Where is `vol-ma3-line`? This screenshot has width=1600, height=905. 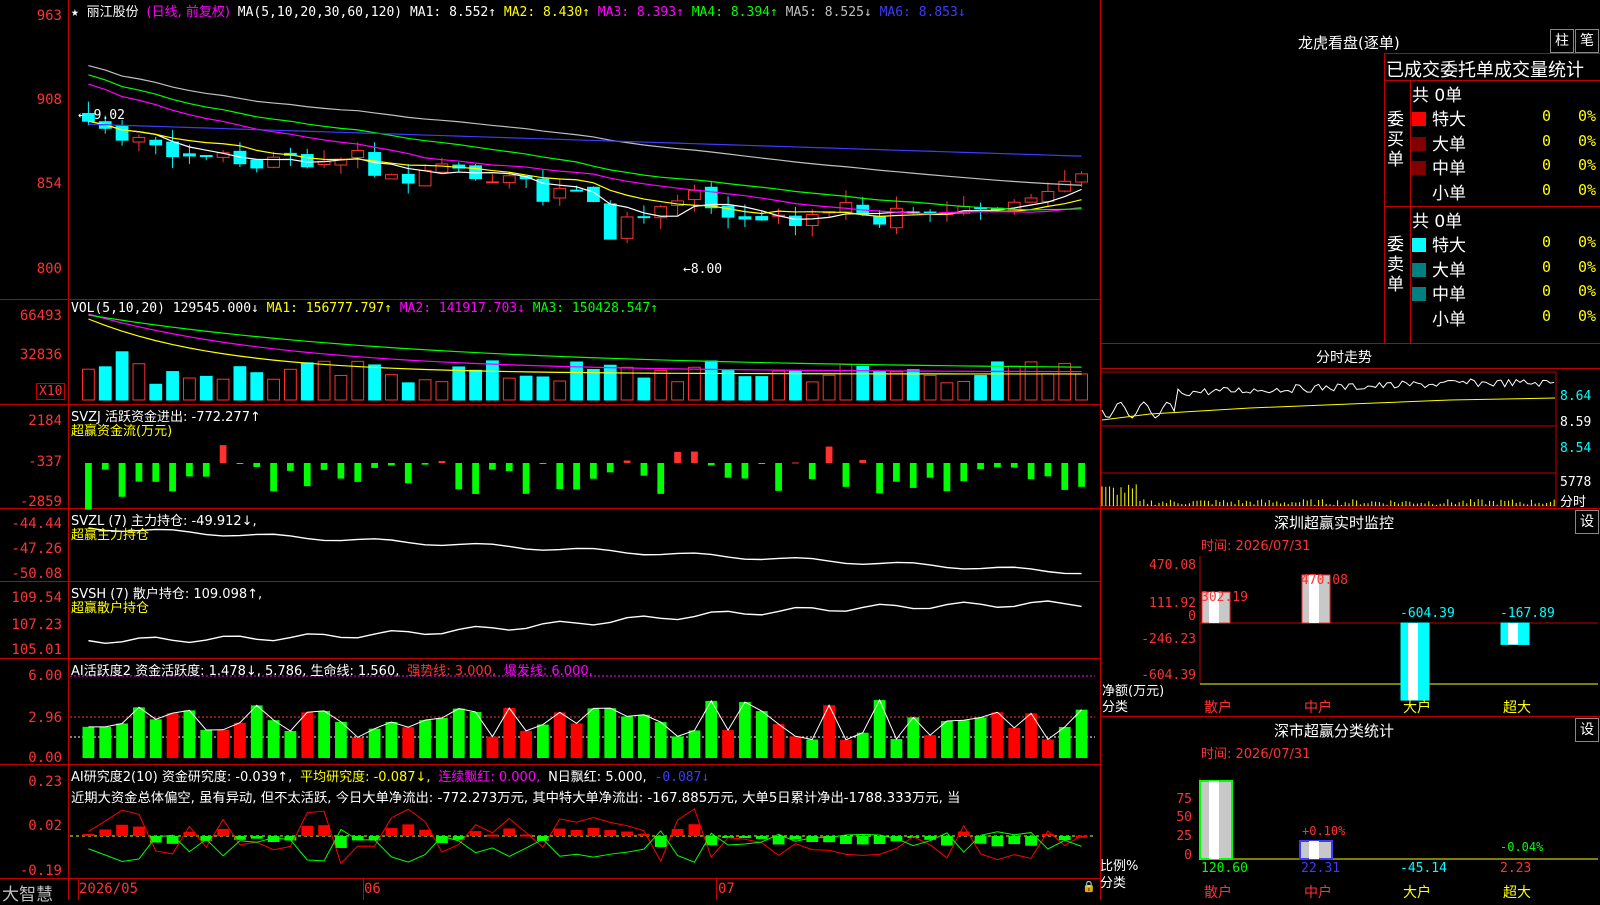
vol-ma3-line is located at coordinates (585, 341).